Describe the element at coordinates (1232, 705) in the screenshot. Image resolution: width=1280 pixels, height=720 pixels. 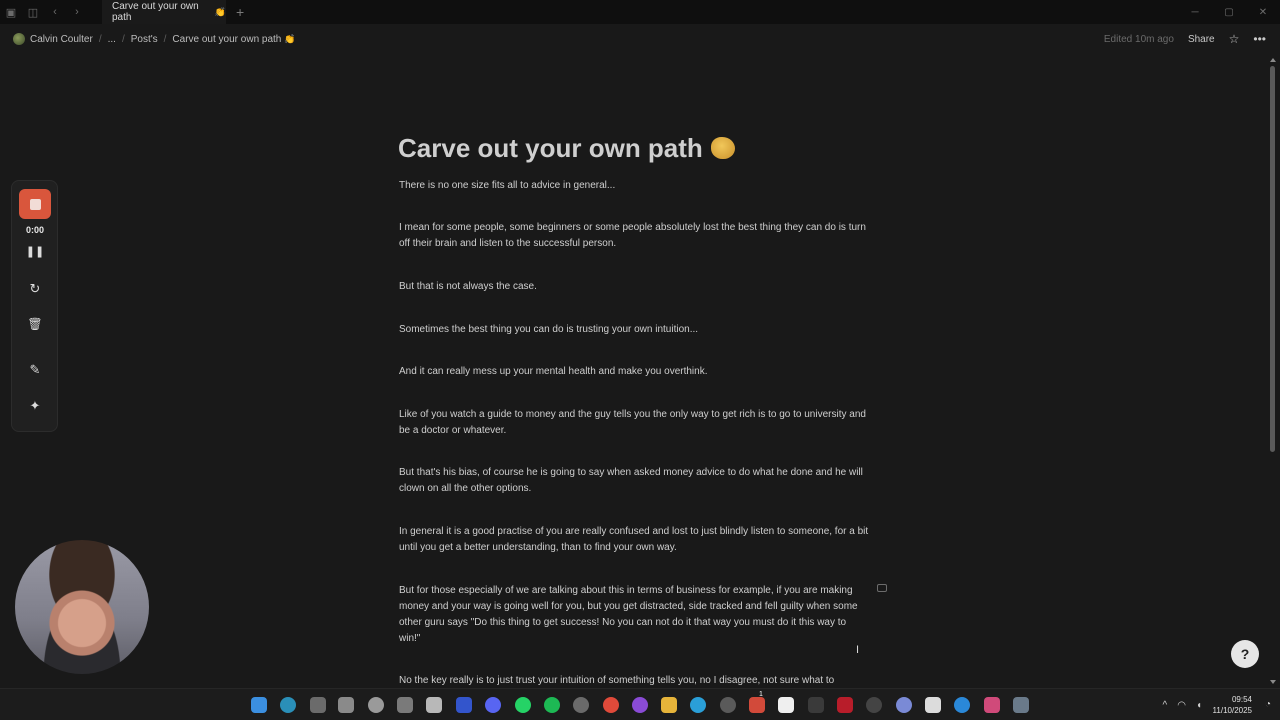
I see `system-clock: 09:54 11/10/2025` at that location.